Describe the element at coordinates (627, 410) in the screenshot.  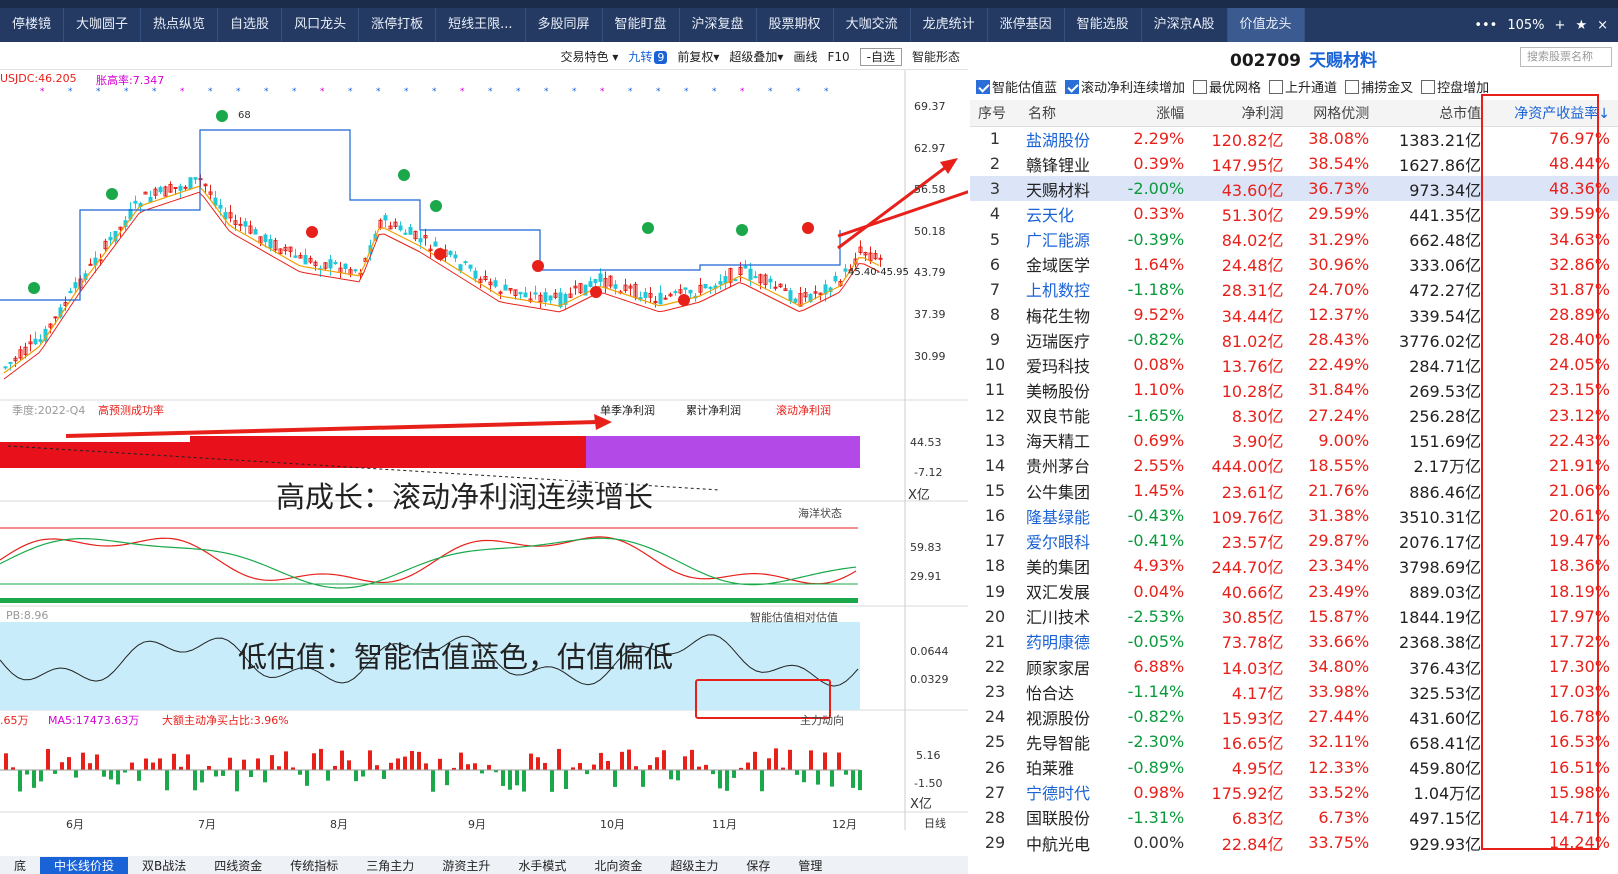
I see `single-quarter-profit-tab: 单季净利润` at that location.